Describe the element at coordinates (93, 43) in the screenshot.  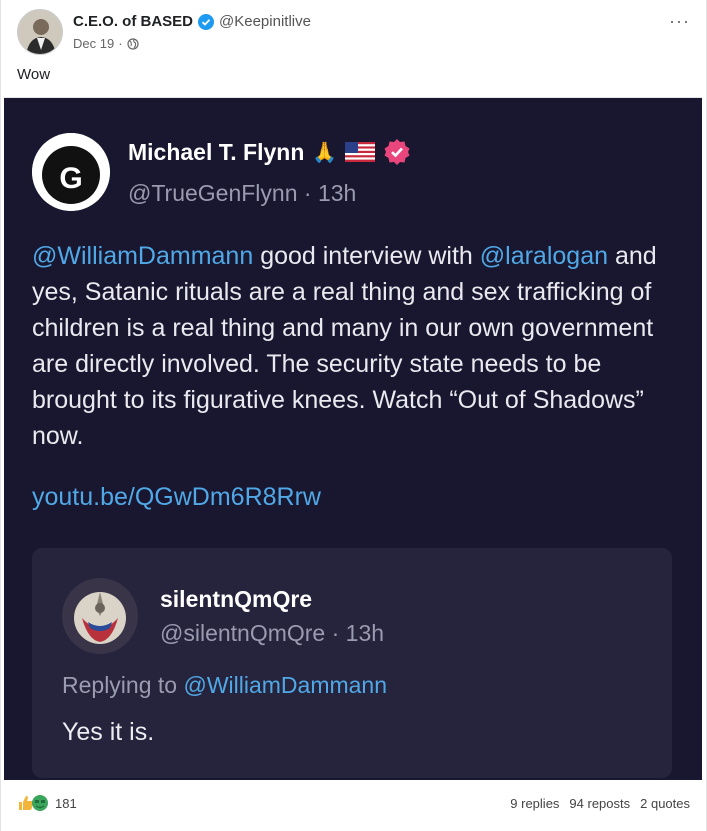
I see `post-date: Dec 19` at that location.